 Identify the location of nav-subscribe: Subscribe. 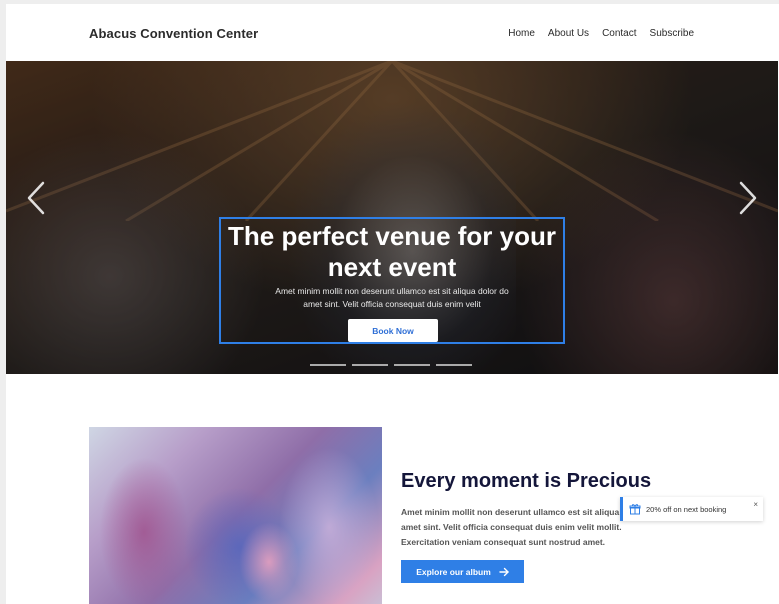
(672, 33).